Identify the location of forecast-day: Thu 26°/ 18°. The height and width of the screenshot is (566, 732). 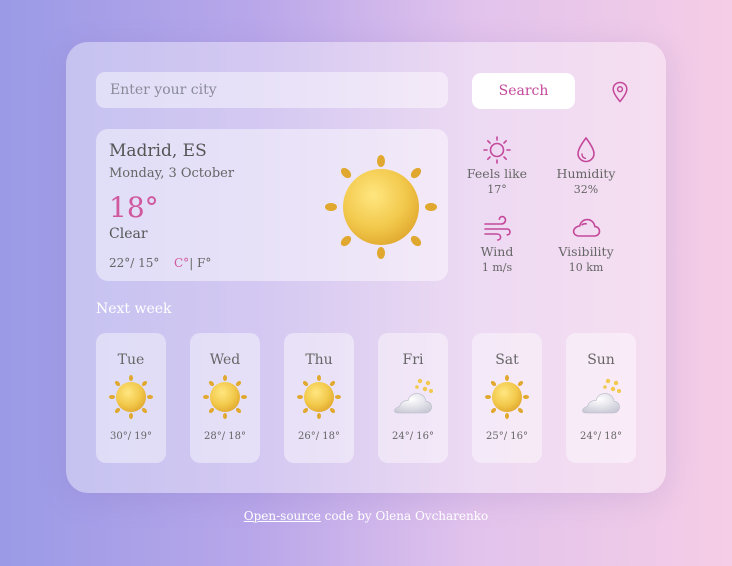
(319, 398).